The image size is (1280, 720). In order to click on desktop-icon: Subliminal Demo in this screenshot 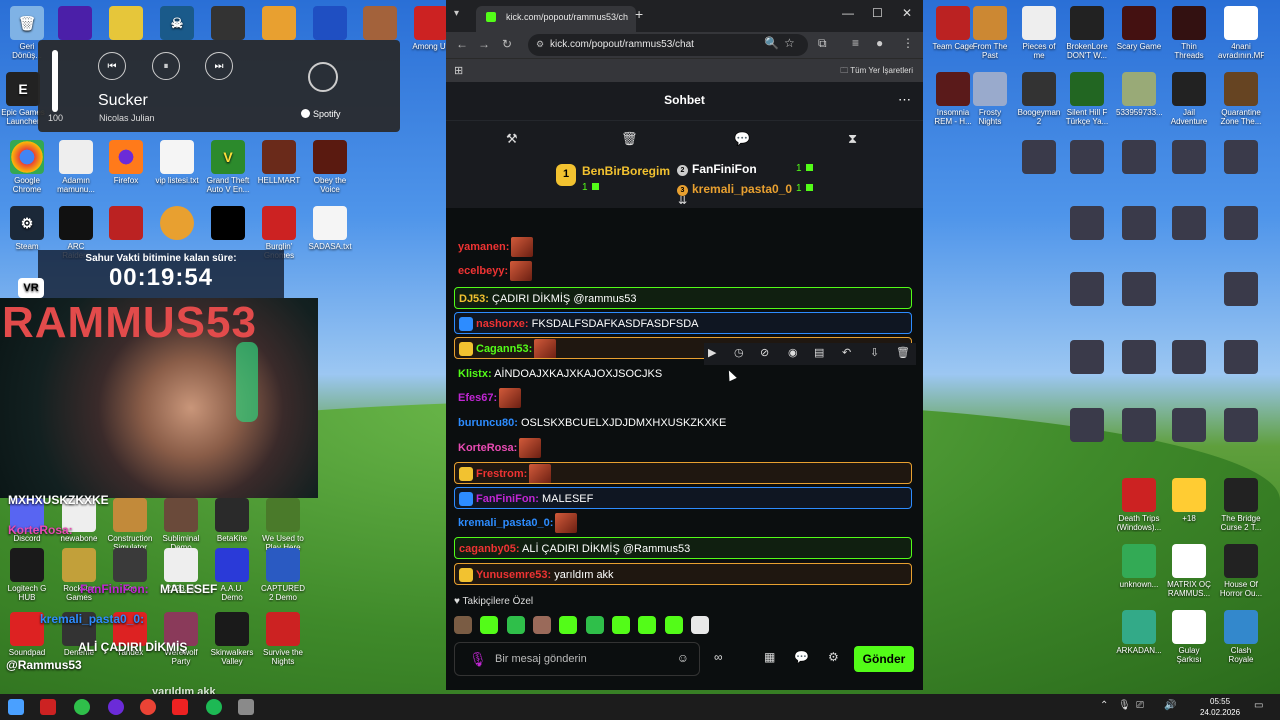, I will do `click(181, 525)`.